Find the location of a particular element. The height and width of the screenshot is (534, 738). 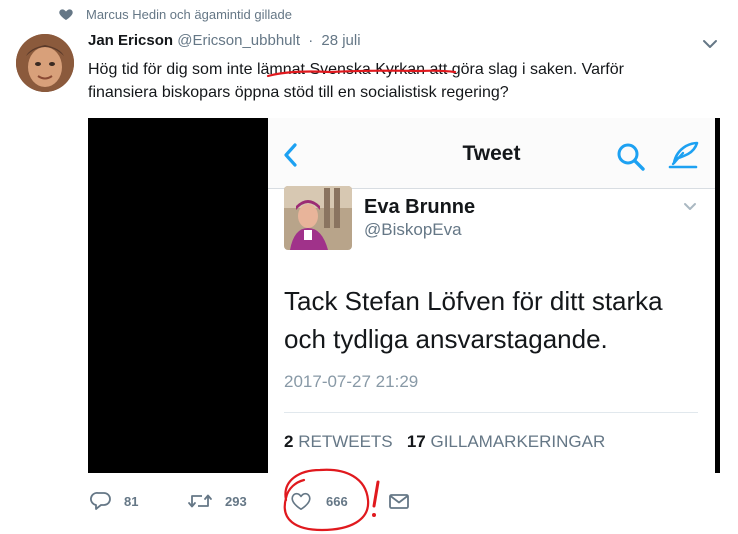

embedded-nav-title: Tweet is located at coordinates (491, 153).